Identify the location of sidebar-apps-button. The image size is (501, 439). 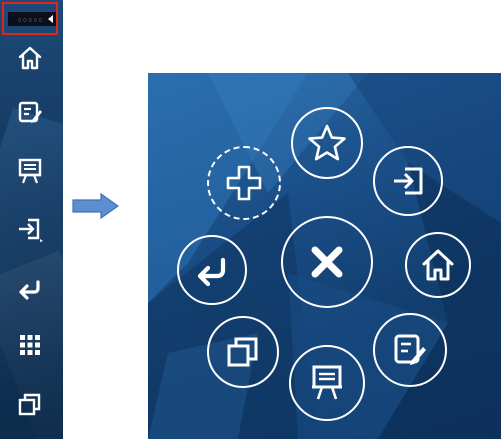
(30, 345).